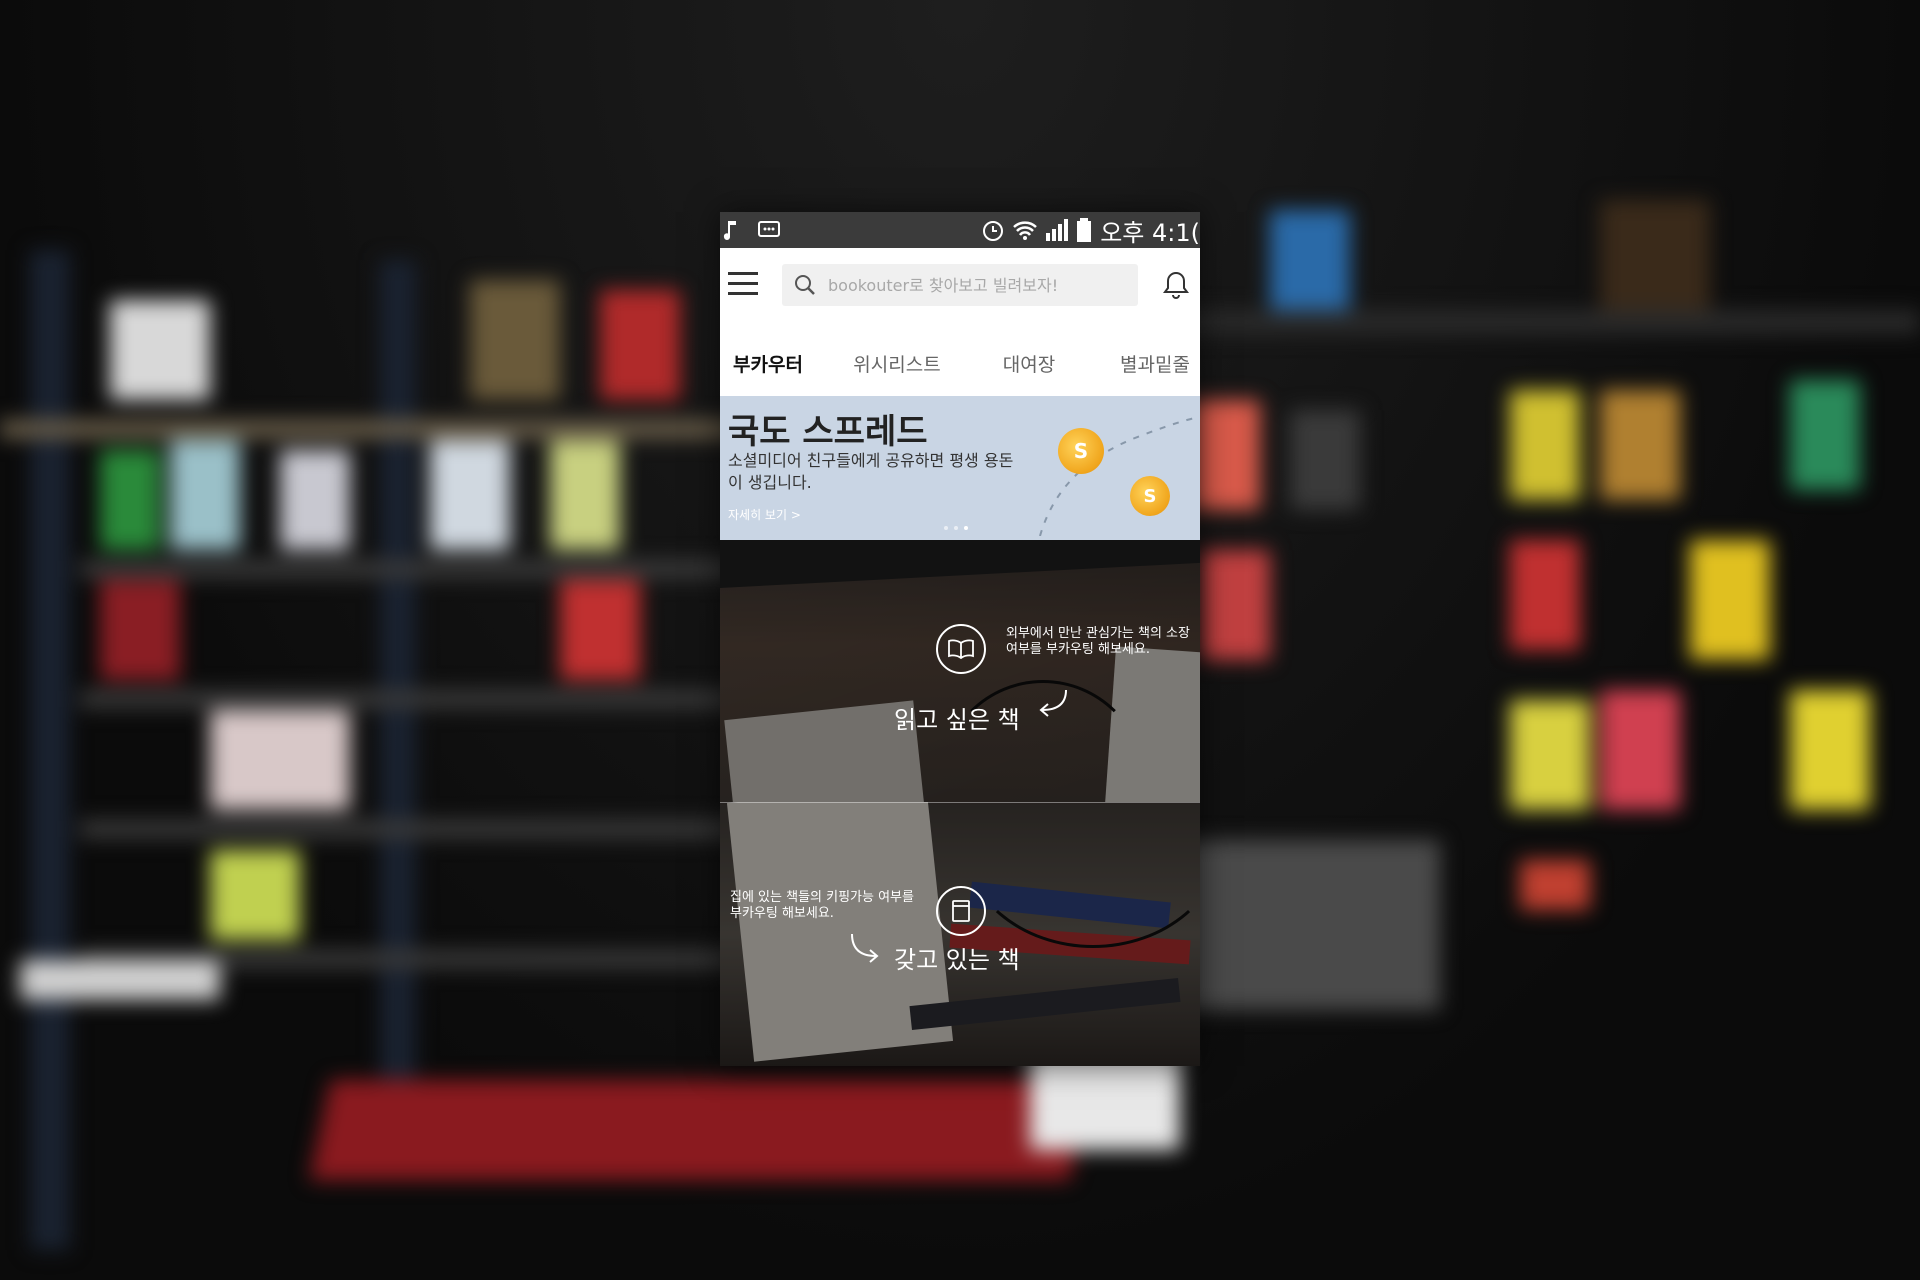 Image resolution: width=1920 pixels, height=1280 pixels. Describe the element at coordinates (1150, 232) in the screenshot. I see `status-clock: 오후 4:1(` at that location.